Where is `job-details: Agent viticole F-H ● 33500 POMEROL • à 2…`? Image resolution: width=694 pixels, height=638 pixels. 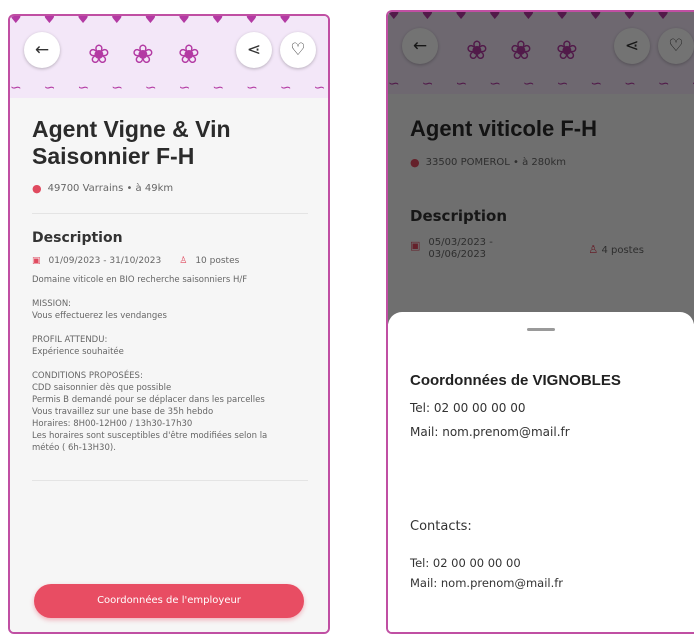
job-details: Agent viticole F-H ● 33500 POMEROL • à 2… is located at coordinates (552, 188).